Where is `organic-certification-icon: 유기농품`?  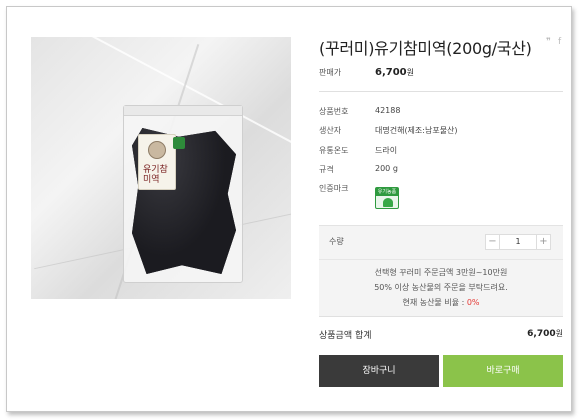
organic-certification-icon: 유기농품 is located at coordinates (387, 198).